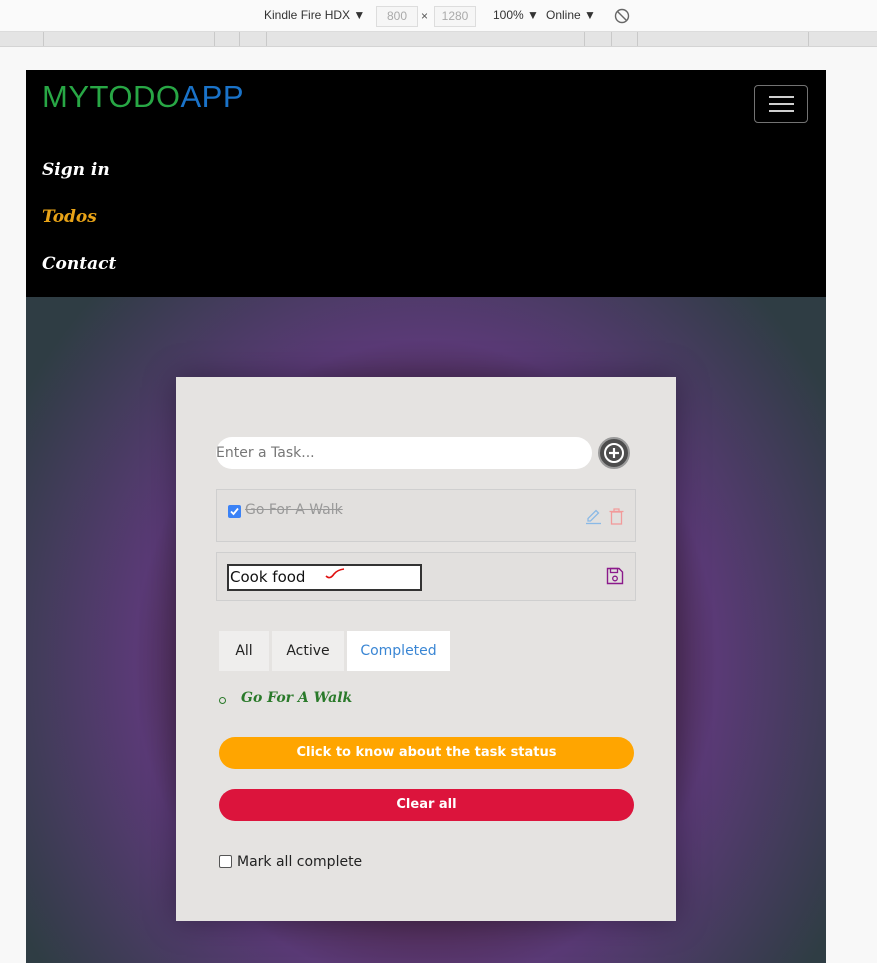  Describe the element at coordinates (244, 651) in the screenshot. I see `filter-all: All` at that location.